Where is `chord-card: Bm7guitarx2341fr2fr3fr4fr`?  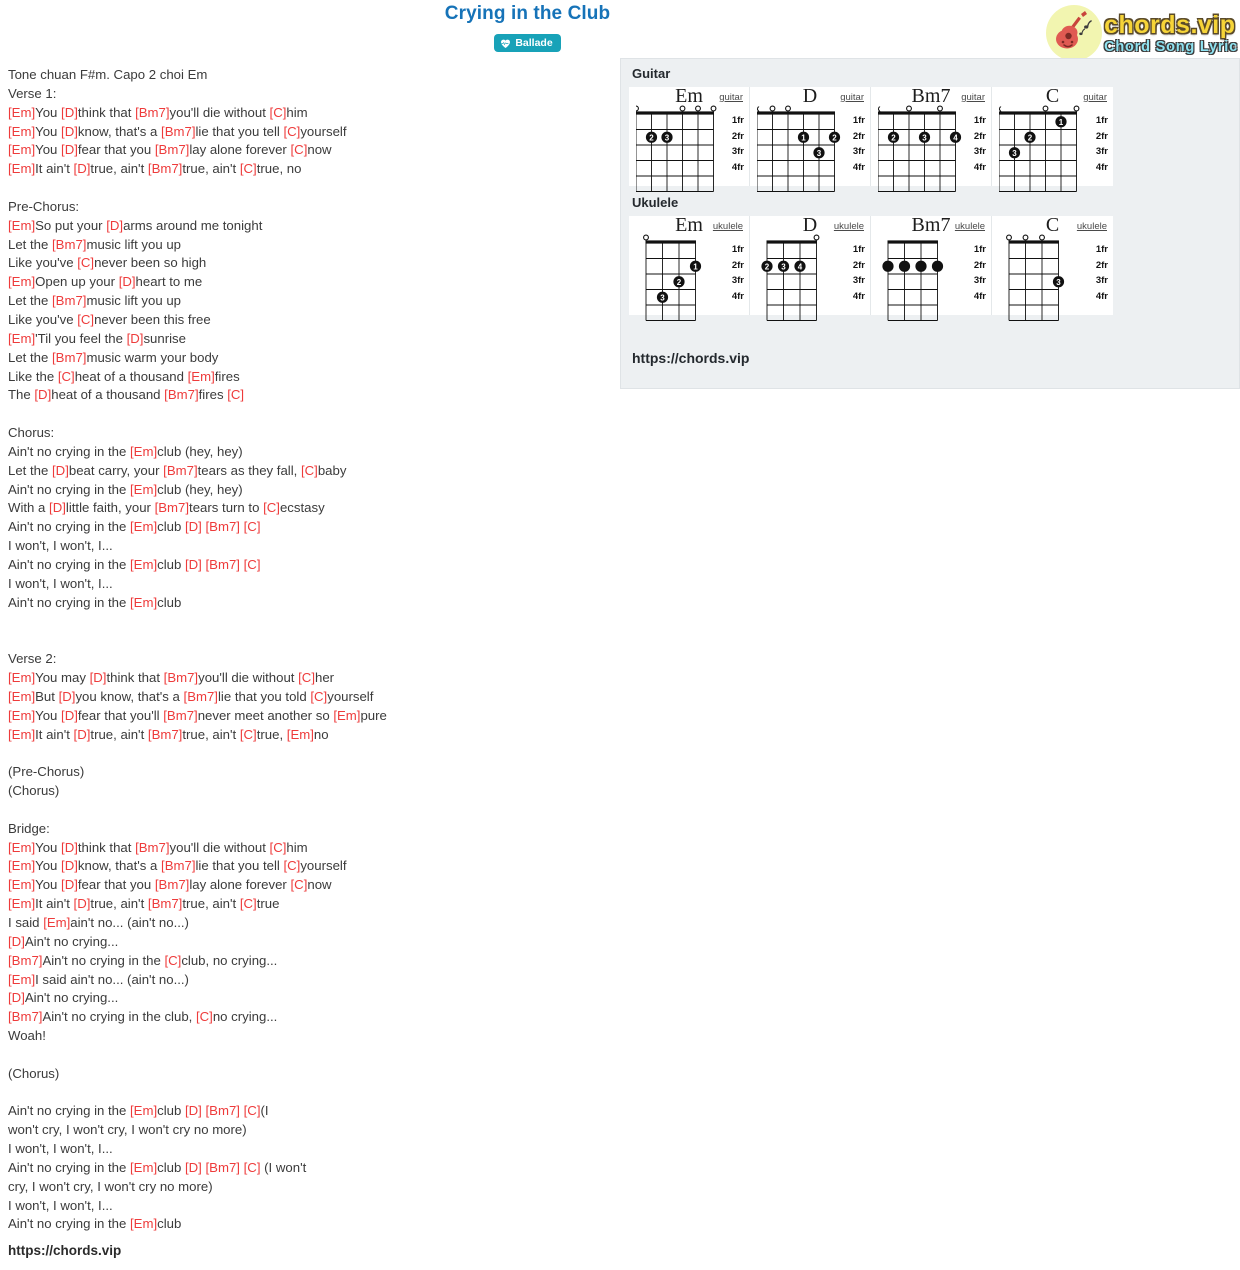 chord-card: Bm7guitarx2341fr2fr3fr4fr is located at coordinates (931, 138).